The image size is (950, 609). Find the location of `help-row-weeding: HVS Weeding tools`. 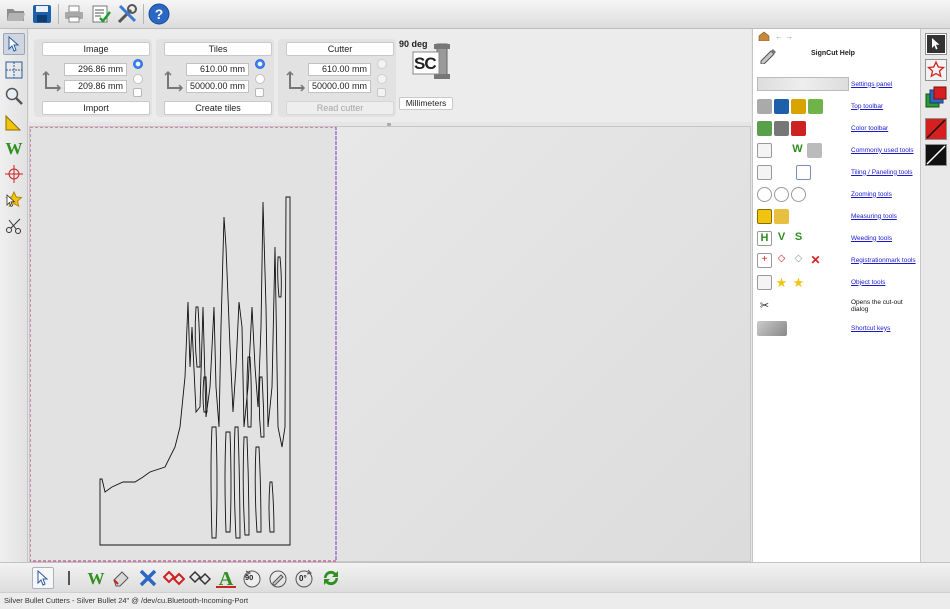

help-row-weeding: HVS Weeding tools is located at coordinates (838, 238).